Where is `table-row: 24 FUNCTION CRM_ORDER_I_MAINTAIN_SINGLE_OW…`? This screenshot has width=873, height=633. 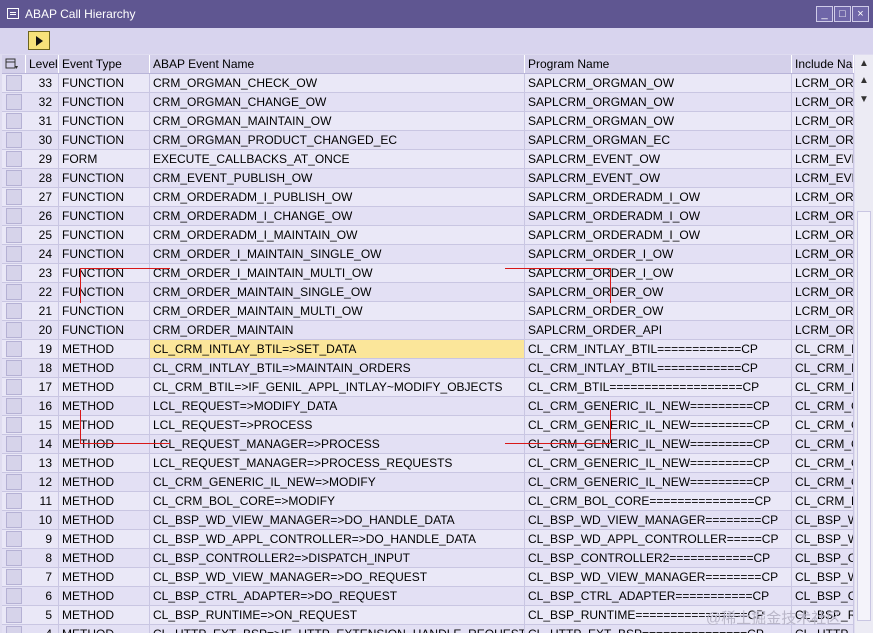
table-row: 24 FUNCTION CRM_ORDER_I_MAINTAIN_SINGLE_OW… is located at coordinates (428, 254).